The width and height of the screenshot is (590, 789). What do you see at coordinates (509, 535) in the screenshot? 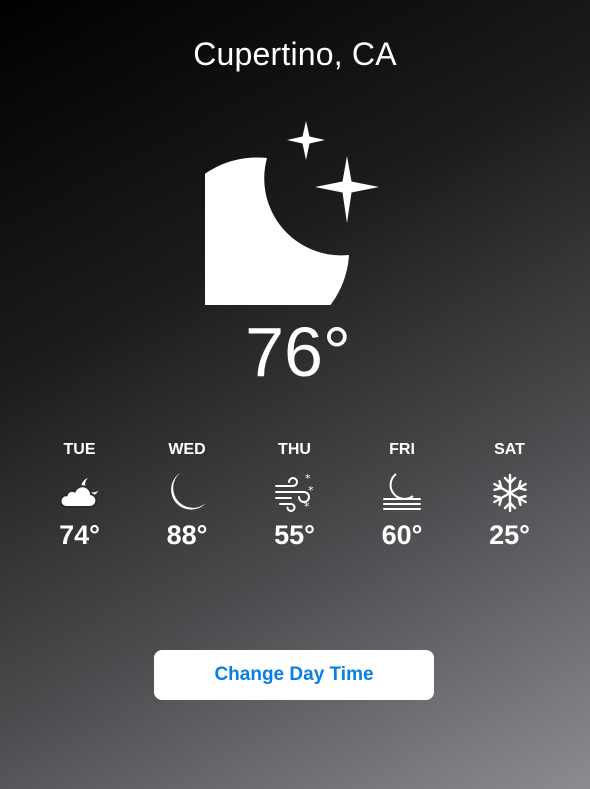
I see `forecast-temperature: 25°` at bounding box center [509, 535].